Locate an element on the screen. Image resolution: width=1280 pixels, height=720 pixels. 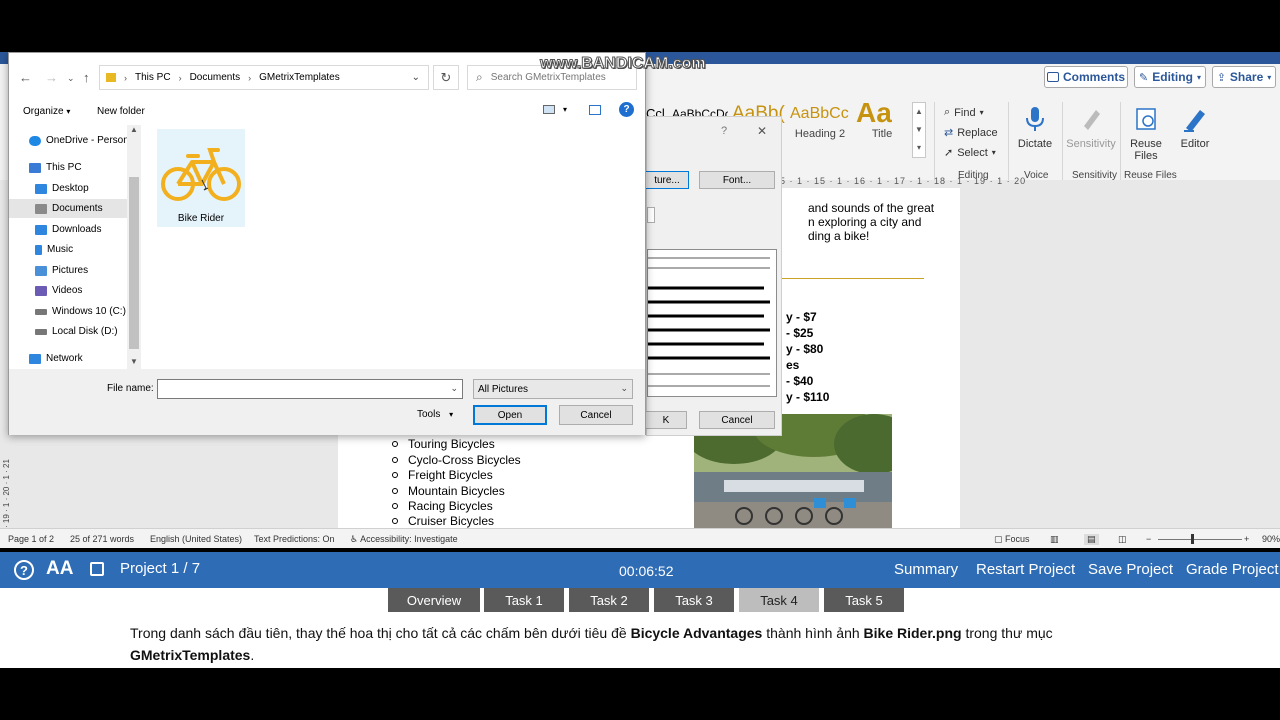
accessibility-status: ♿ Accessibility: Investigate is located at coordinates (404, 539).